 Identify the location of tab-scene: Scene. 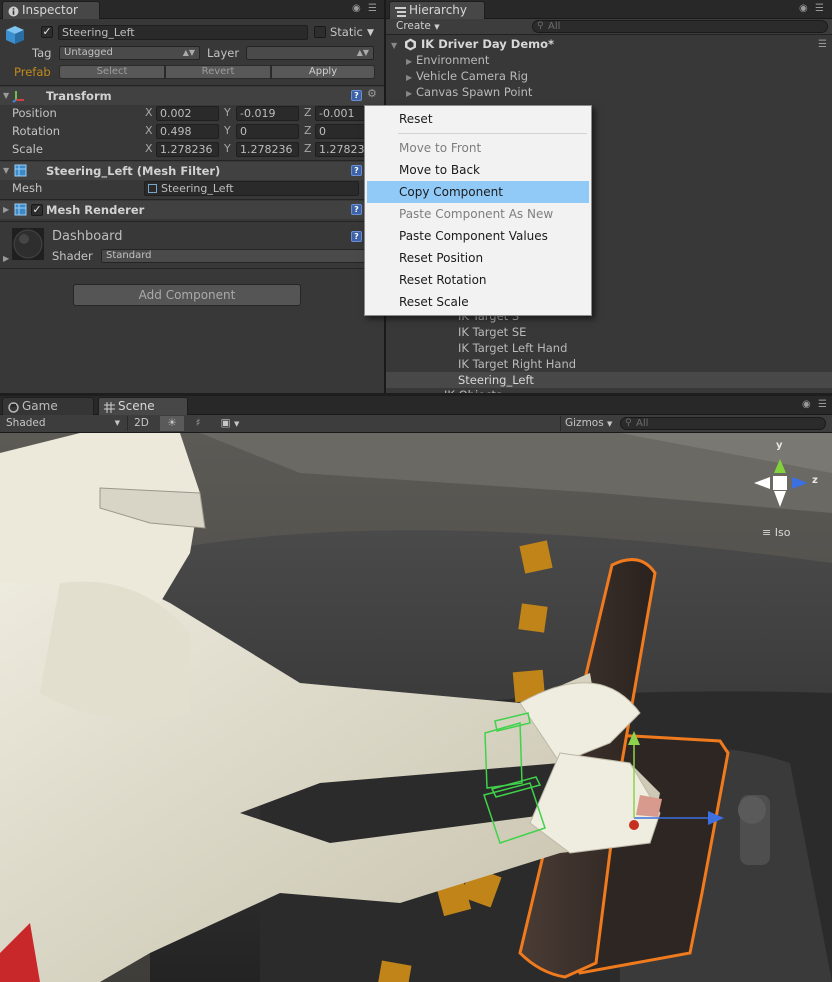
(143, 406).